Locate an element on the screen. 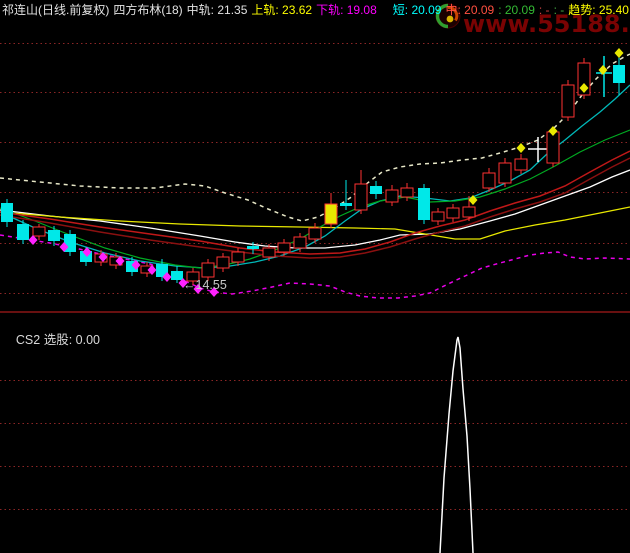  indicator-name: 四方布林(18) is located at coordinates (148, 10).